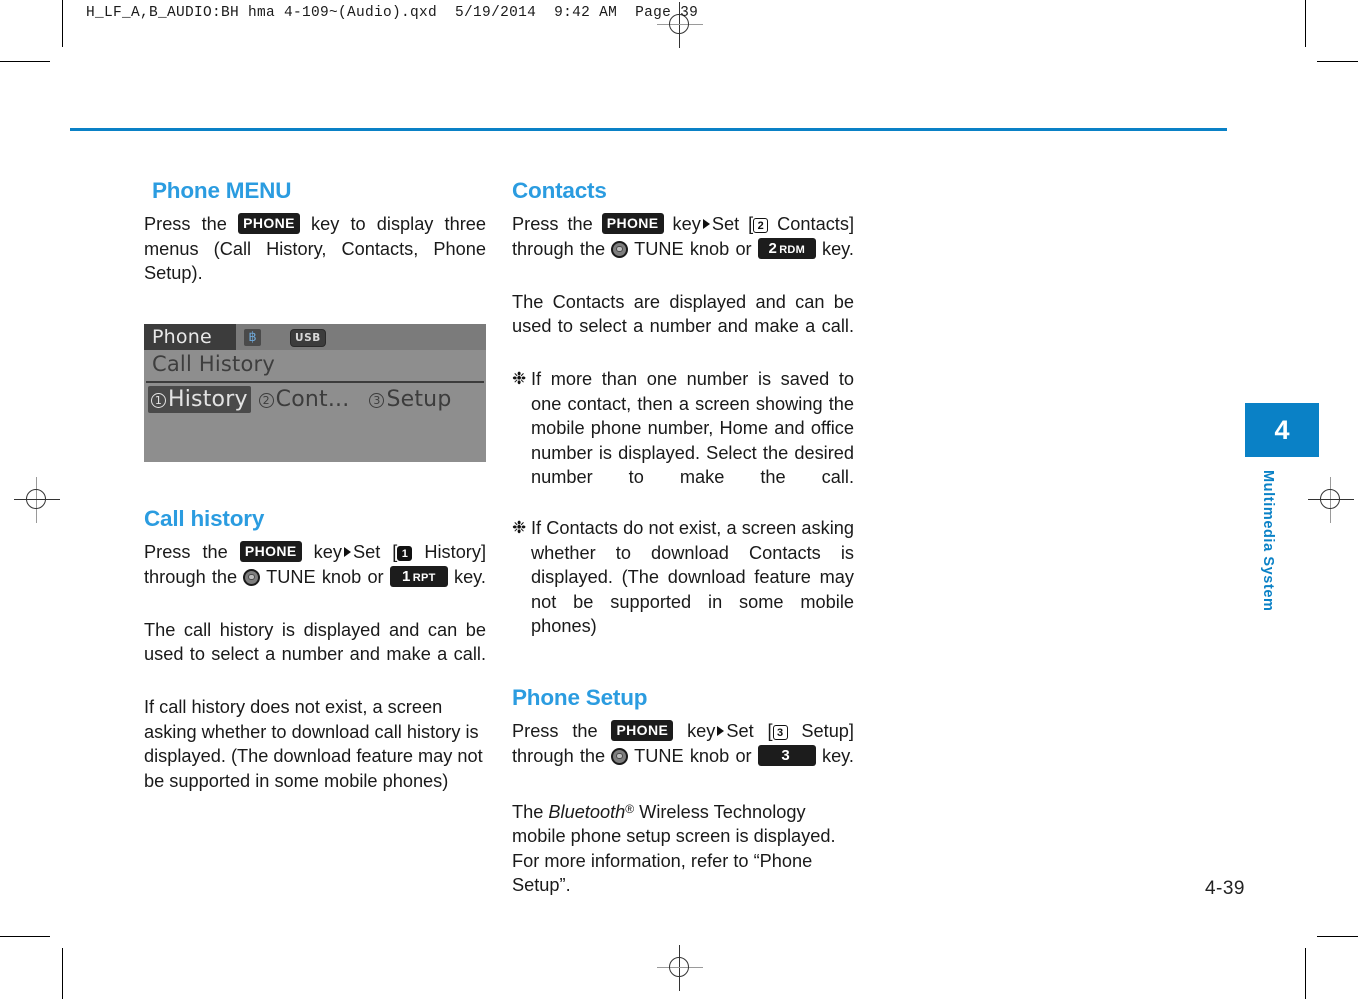 Image resolution: width=1358 pixels, height=999 pixels. What do you see at coordinates (308, 338) in the screenshot?
I see `usb-badge: USB` at bounding box center [308, 338].